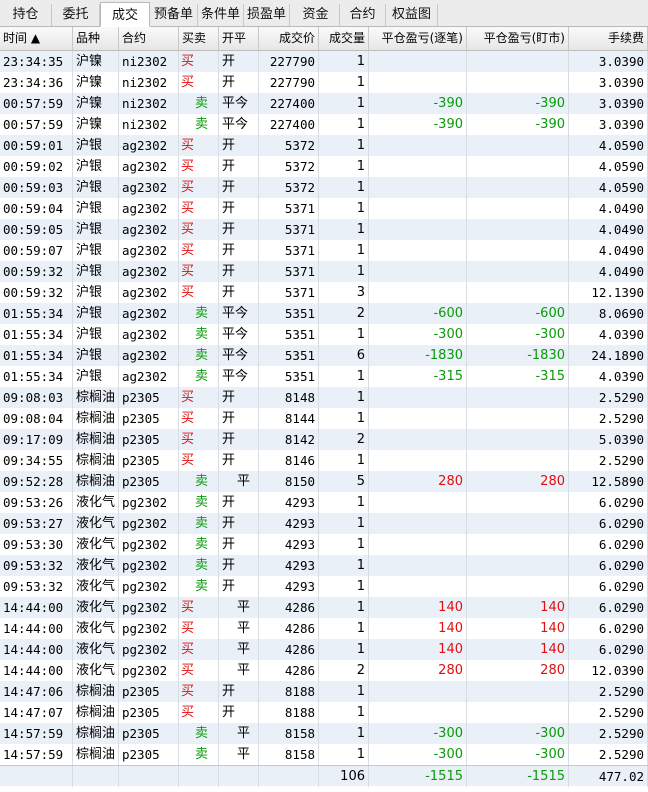  I want to click on column-header-contract: 合约, so click(149, 38).